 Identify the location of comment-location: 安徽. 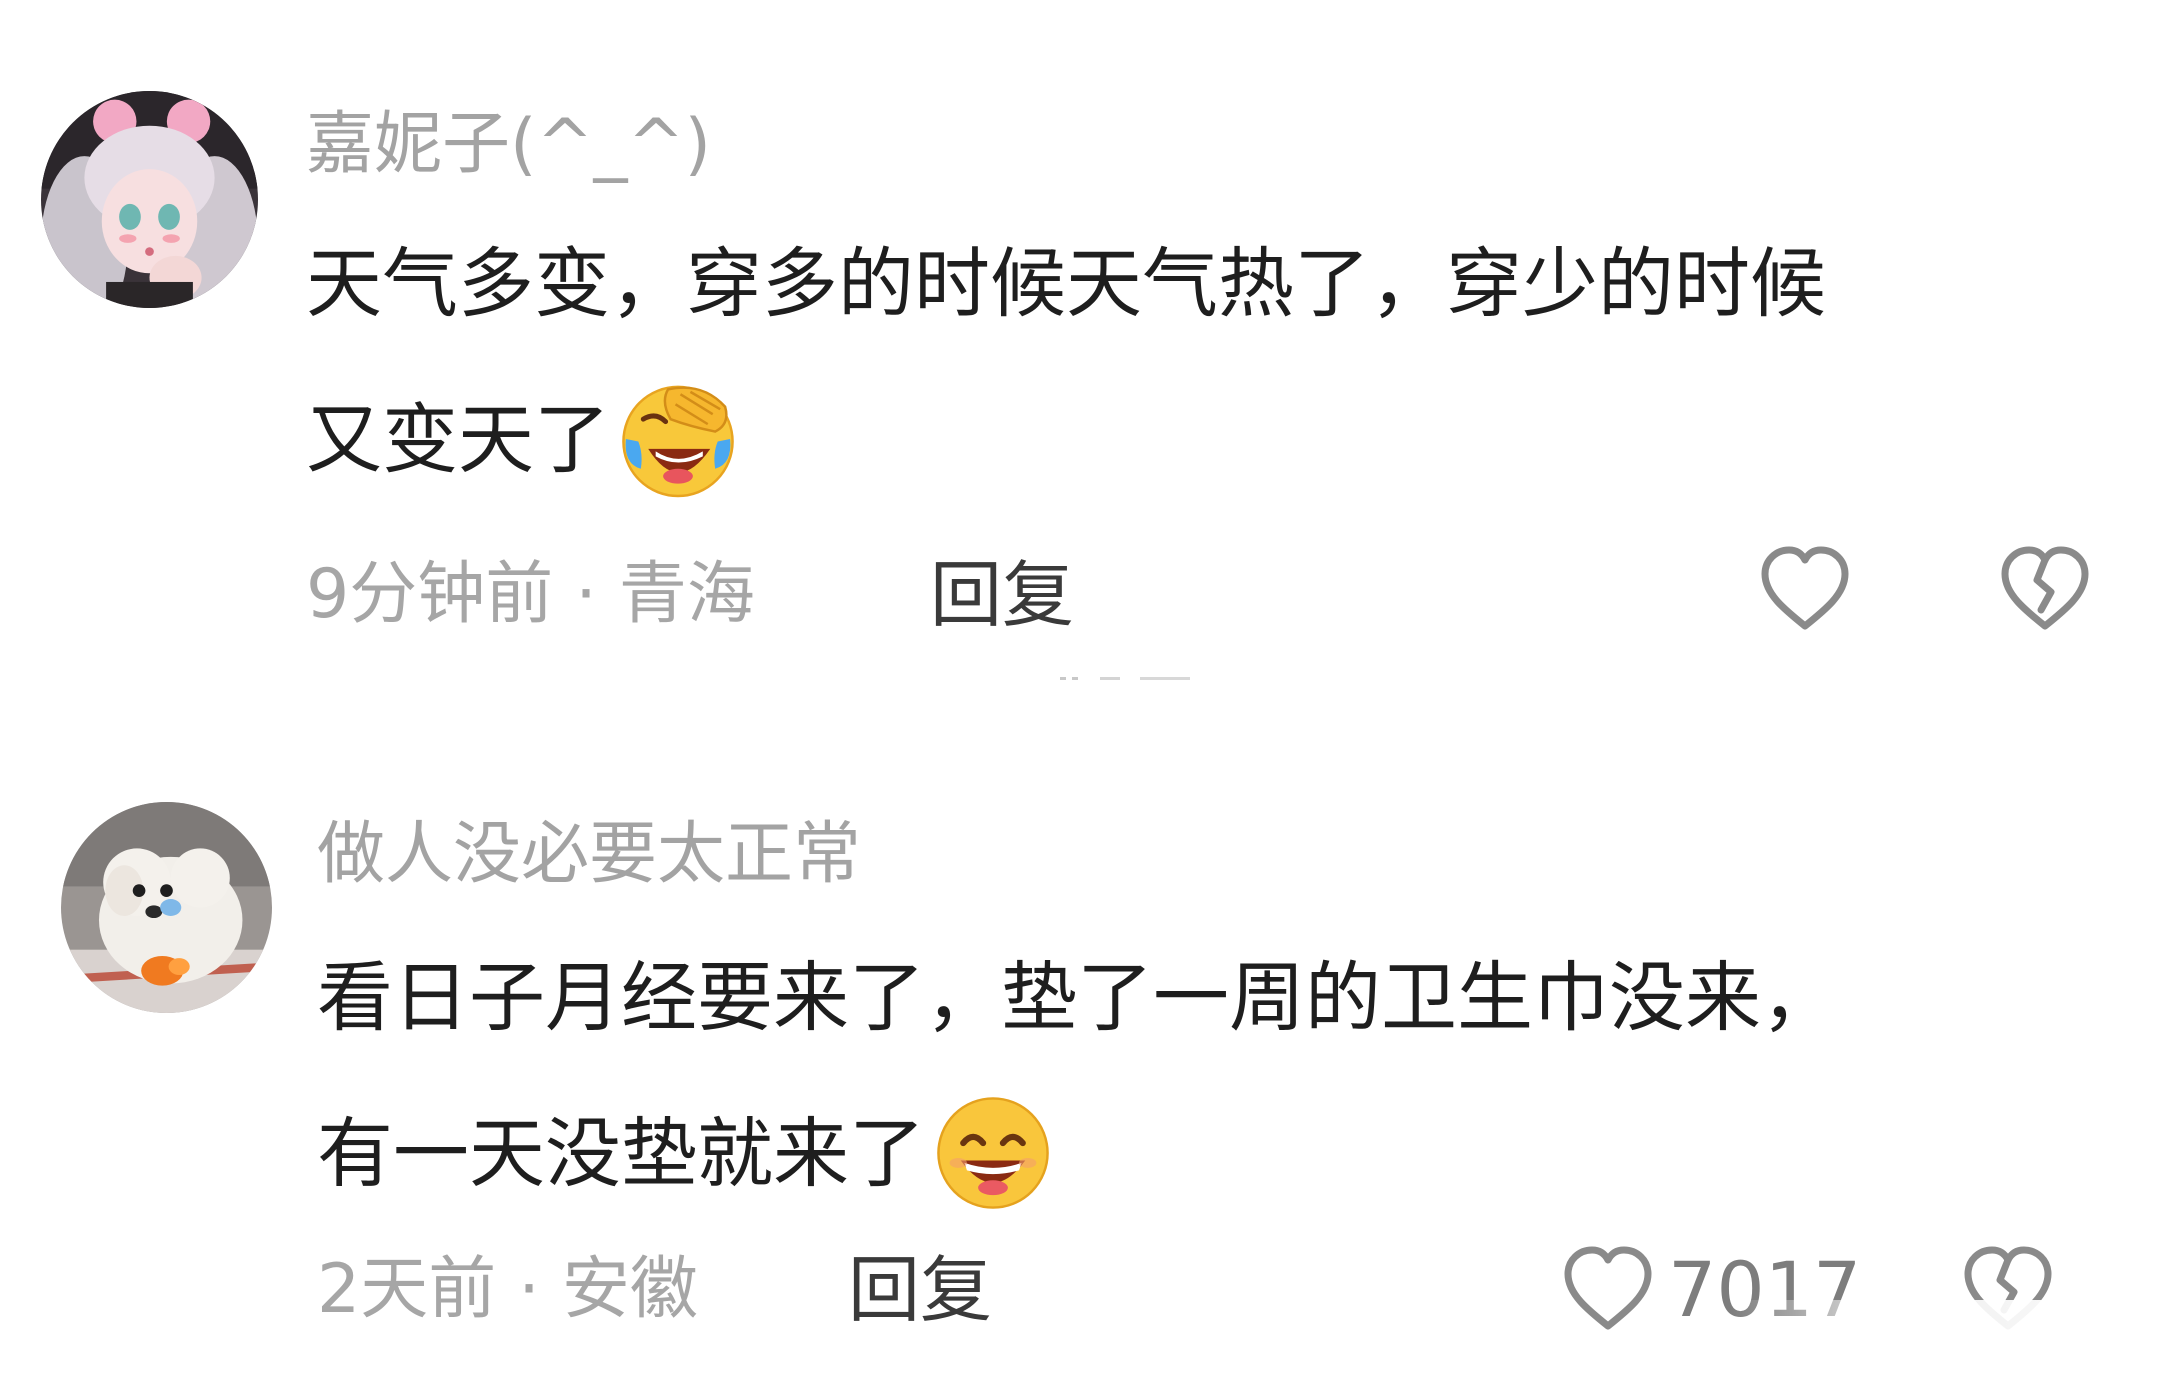
(629, 1289).